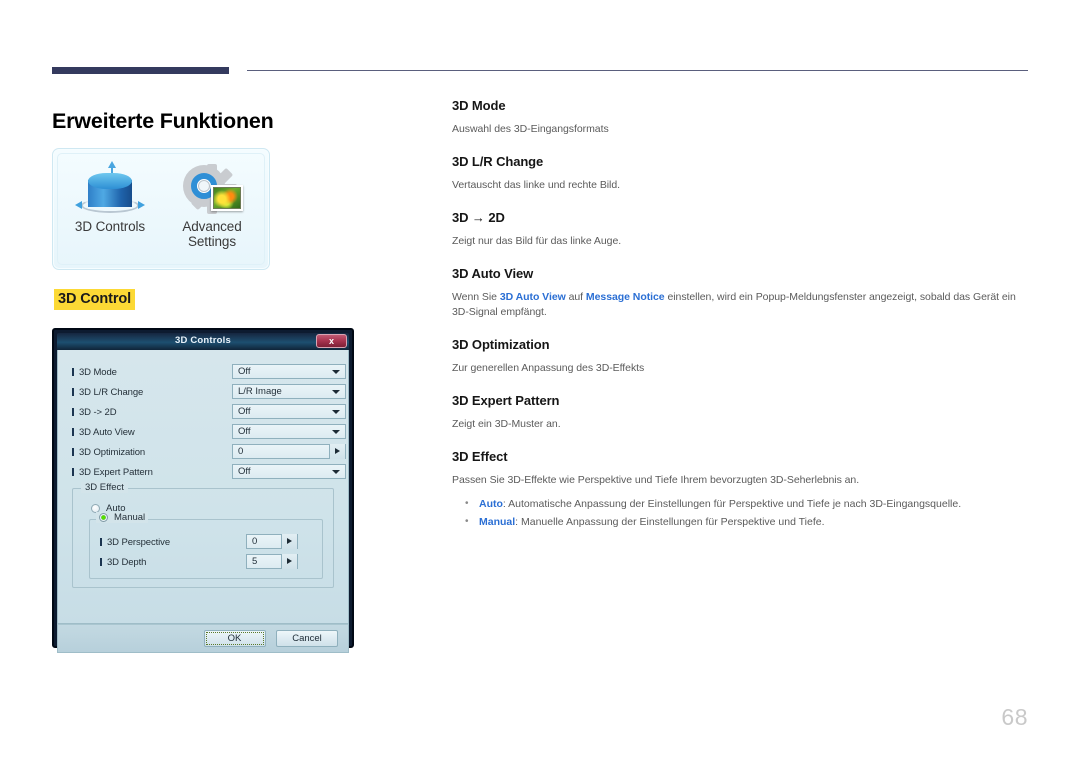 Image resolution: width=1080 pixels, height=763 pixels. I want to click on dialog-footer: OK Cancel, so click(203, 638).